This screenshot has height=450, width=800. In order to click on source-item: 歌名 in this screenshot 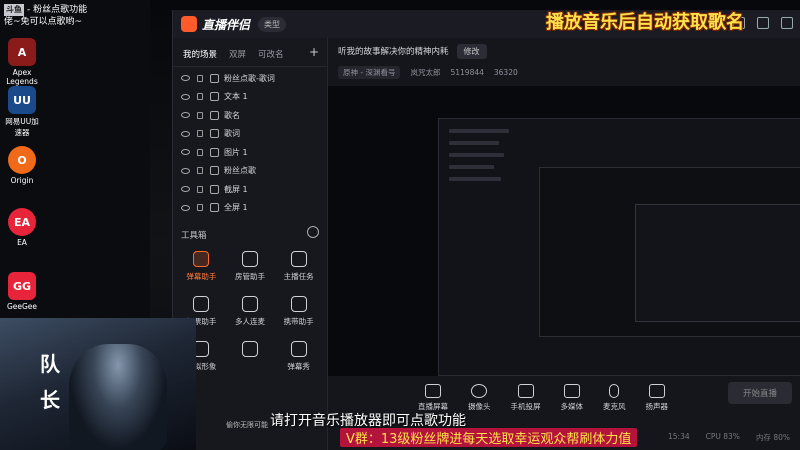, I will do `click(250, 115)`.